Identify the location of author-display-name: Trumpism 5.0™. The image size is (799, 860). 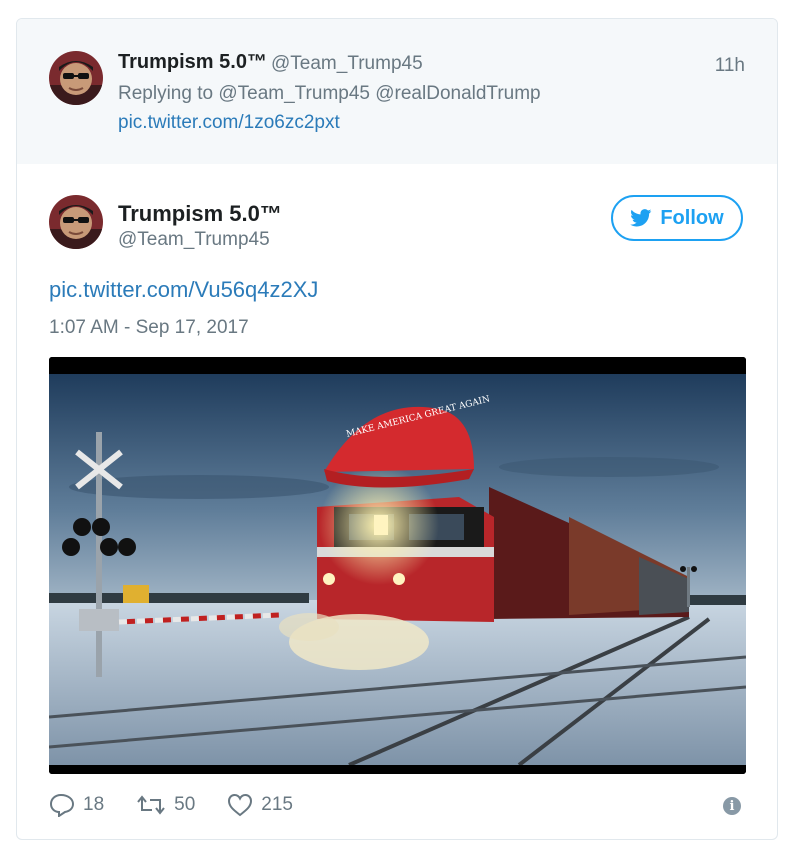
(200, 214).